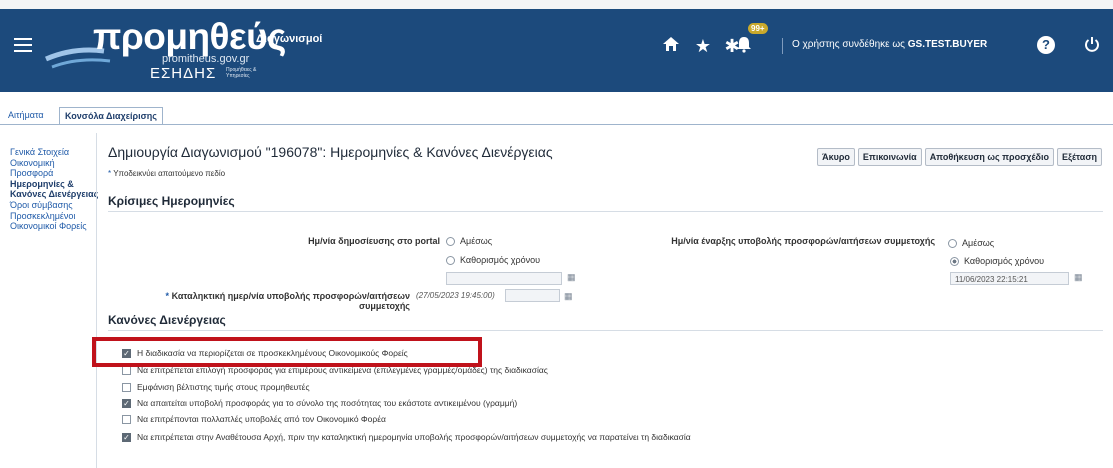 The height and width of the screenshot is (468, 1113). Describe the element at coordinates (1092, 46) in the screenshot. I see `power-icon` at that location.